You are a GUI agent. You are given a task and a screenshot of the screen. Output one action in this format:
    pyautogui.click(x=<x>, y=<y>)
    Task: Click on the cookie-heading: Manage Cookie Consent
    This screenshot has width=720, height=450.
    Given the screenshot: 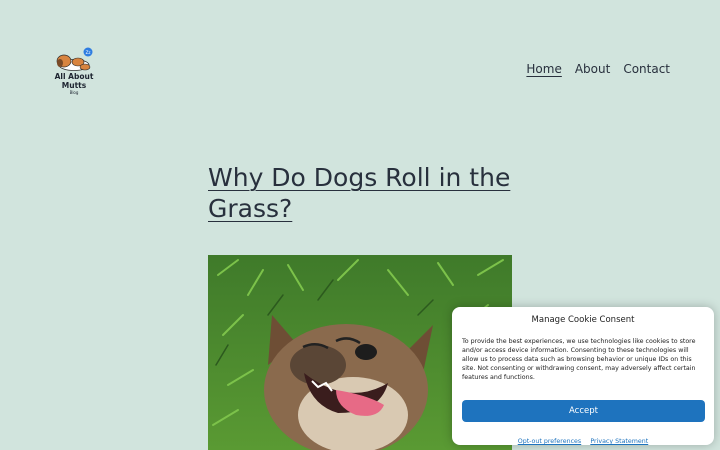 What is the action you would take?
    pyautogui.click(x=583, y=320)
    